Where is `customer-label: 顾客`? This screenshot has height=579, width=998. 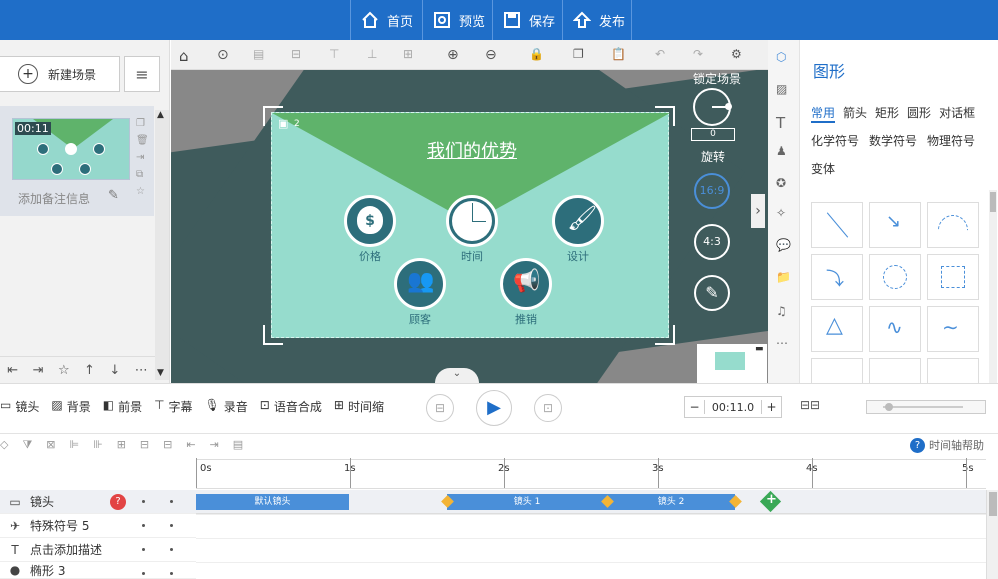
customer-label: 顾客 is located at coordinates (420, 319).